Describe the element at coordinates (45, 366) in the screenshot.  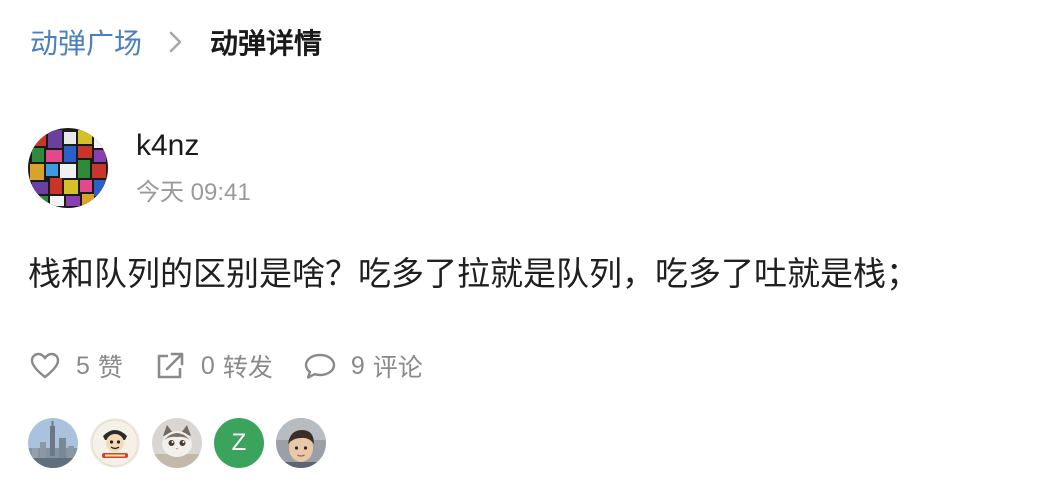
I see `heart-outline-icon` at that location.